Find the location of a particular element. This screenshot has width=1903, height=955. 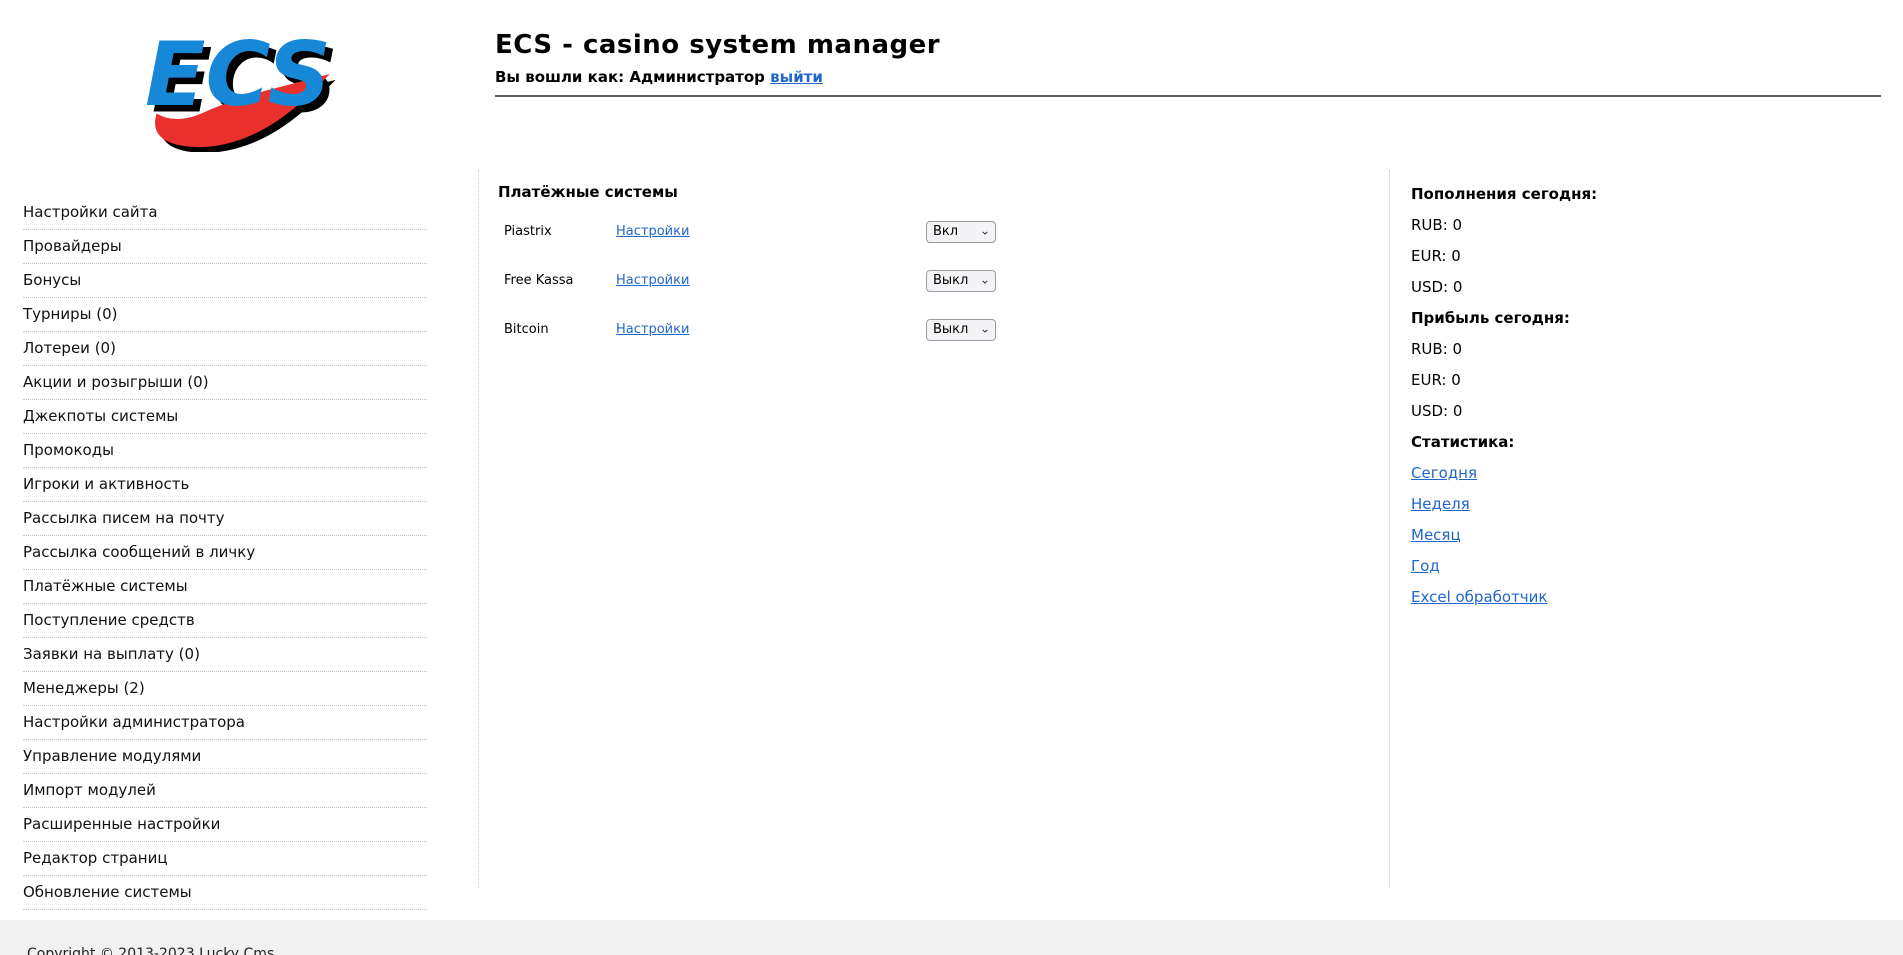

sidebar-item: Управление модулями is located at coordinates (225, 757).